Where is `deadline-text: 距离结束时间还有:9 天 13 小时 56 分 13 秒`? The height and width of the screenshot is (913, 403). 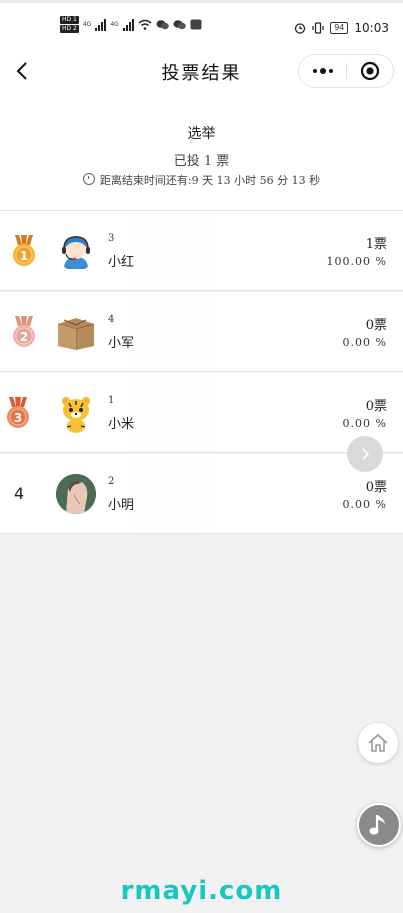
deadline-text: 距离结束时间还有:9 天 13 小时 56 分 13 秒 is located at coordinates (210, 180).